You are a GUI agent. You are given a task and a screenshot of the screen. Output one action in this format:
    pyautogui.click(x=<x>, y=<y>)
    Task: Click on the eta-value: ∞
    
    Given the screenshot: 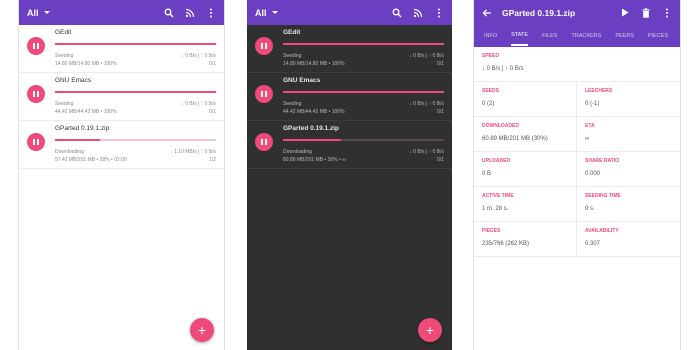 What is the action you would take?
    pyautogui.click(x=587, y=139)
    